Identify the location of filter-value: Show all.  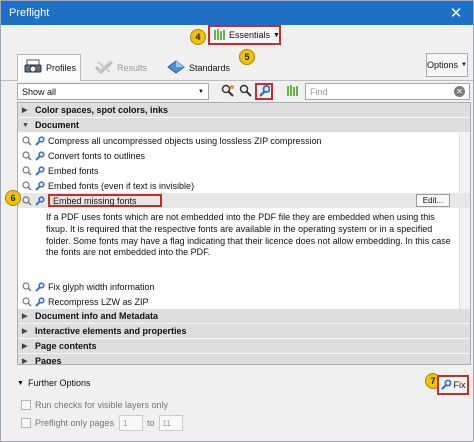
(39, 91).